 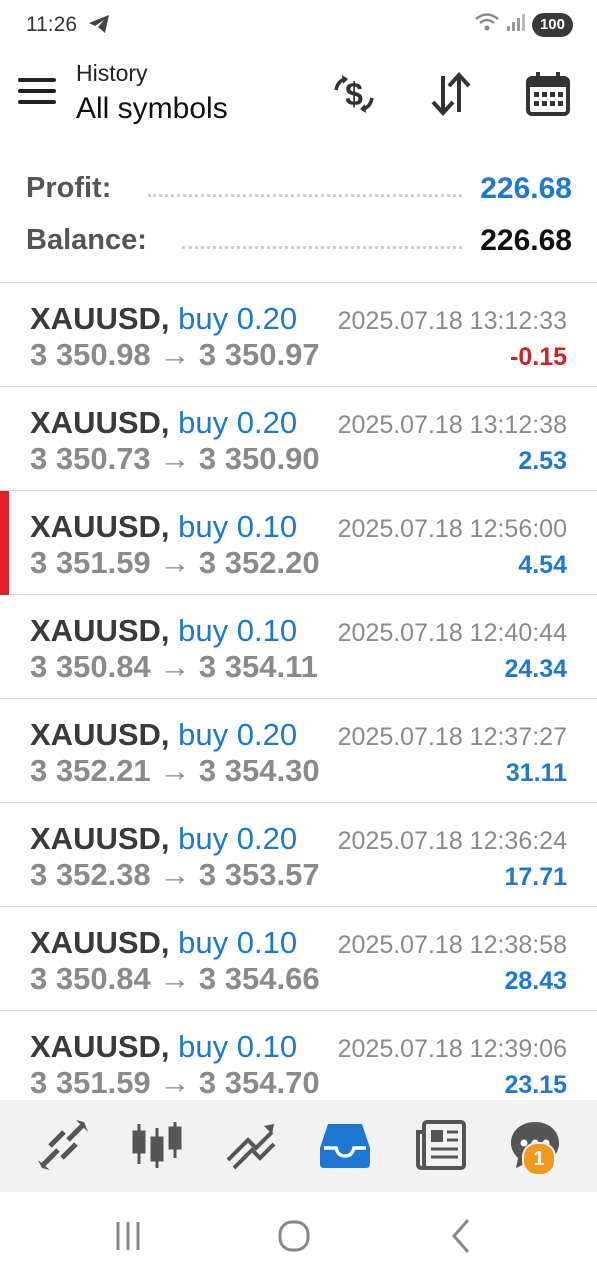 I want to click on trade-icon, so click(x=251, y=1145).